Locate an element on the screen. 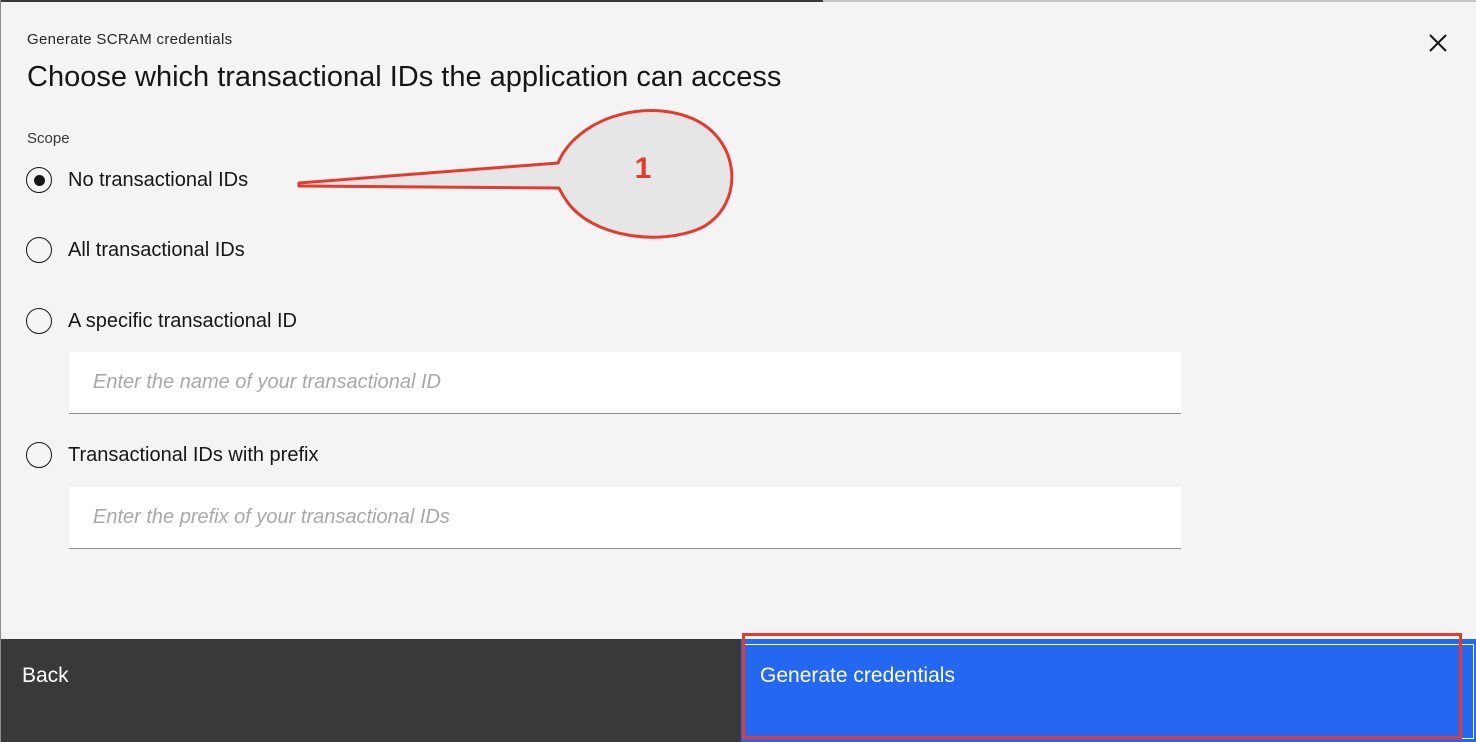 The height and width of the screenshot is (742, 1476). radio-label: No transactional IDs is located at coordinates (158, 179).